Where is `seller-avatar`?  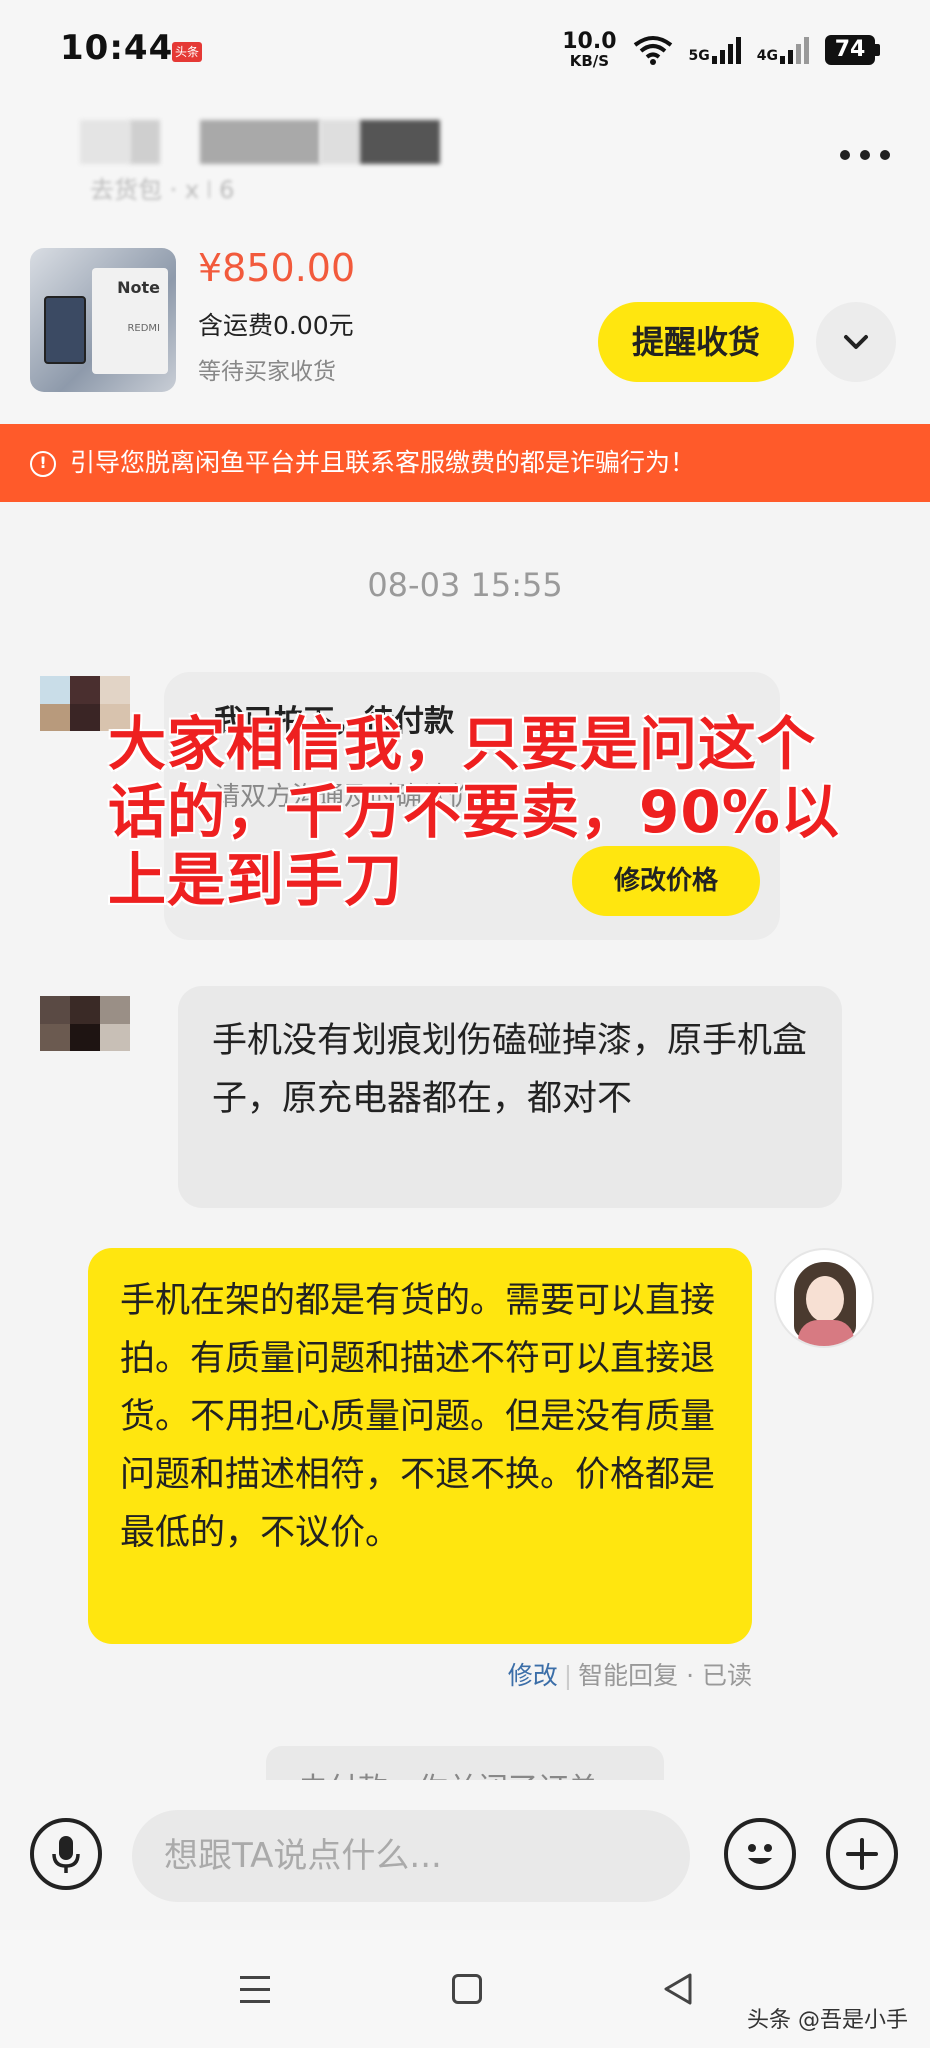 seller-avatar is located at coordinates (824, 1298).